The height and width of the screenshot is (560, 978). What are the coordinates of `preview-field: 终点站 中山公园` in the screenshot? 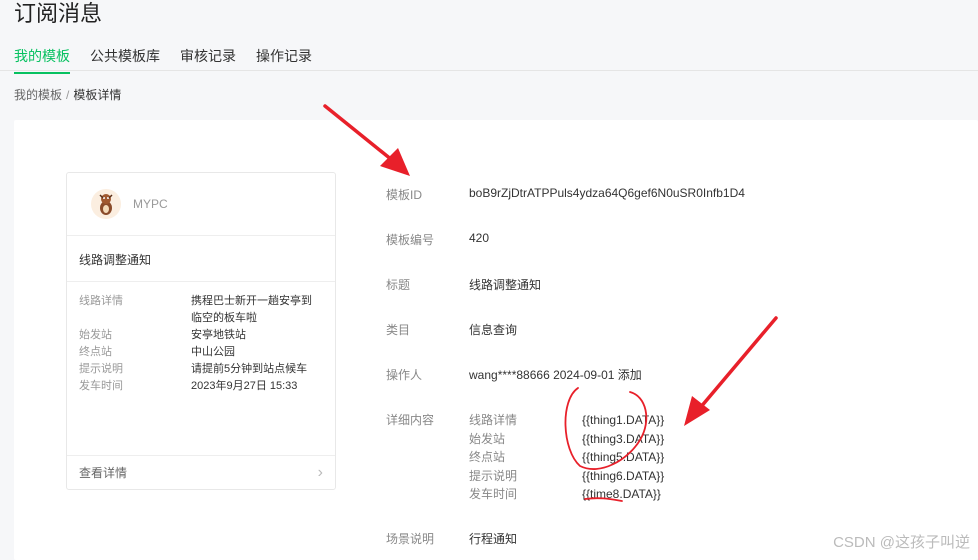 It's located at (199, 352).